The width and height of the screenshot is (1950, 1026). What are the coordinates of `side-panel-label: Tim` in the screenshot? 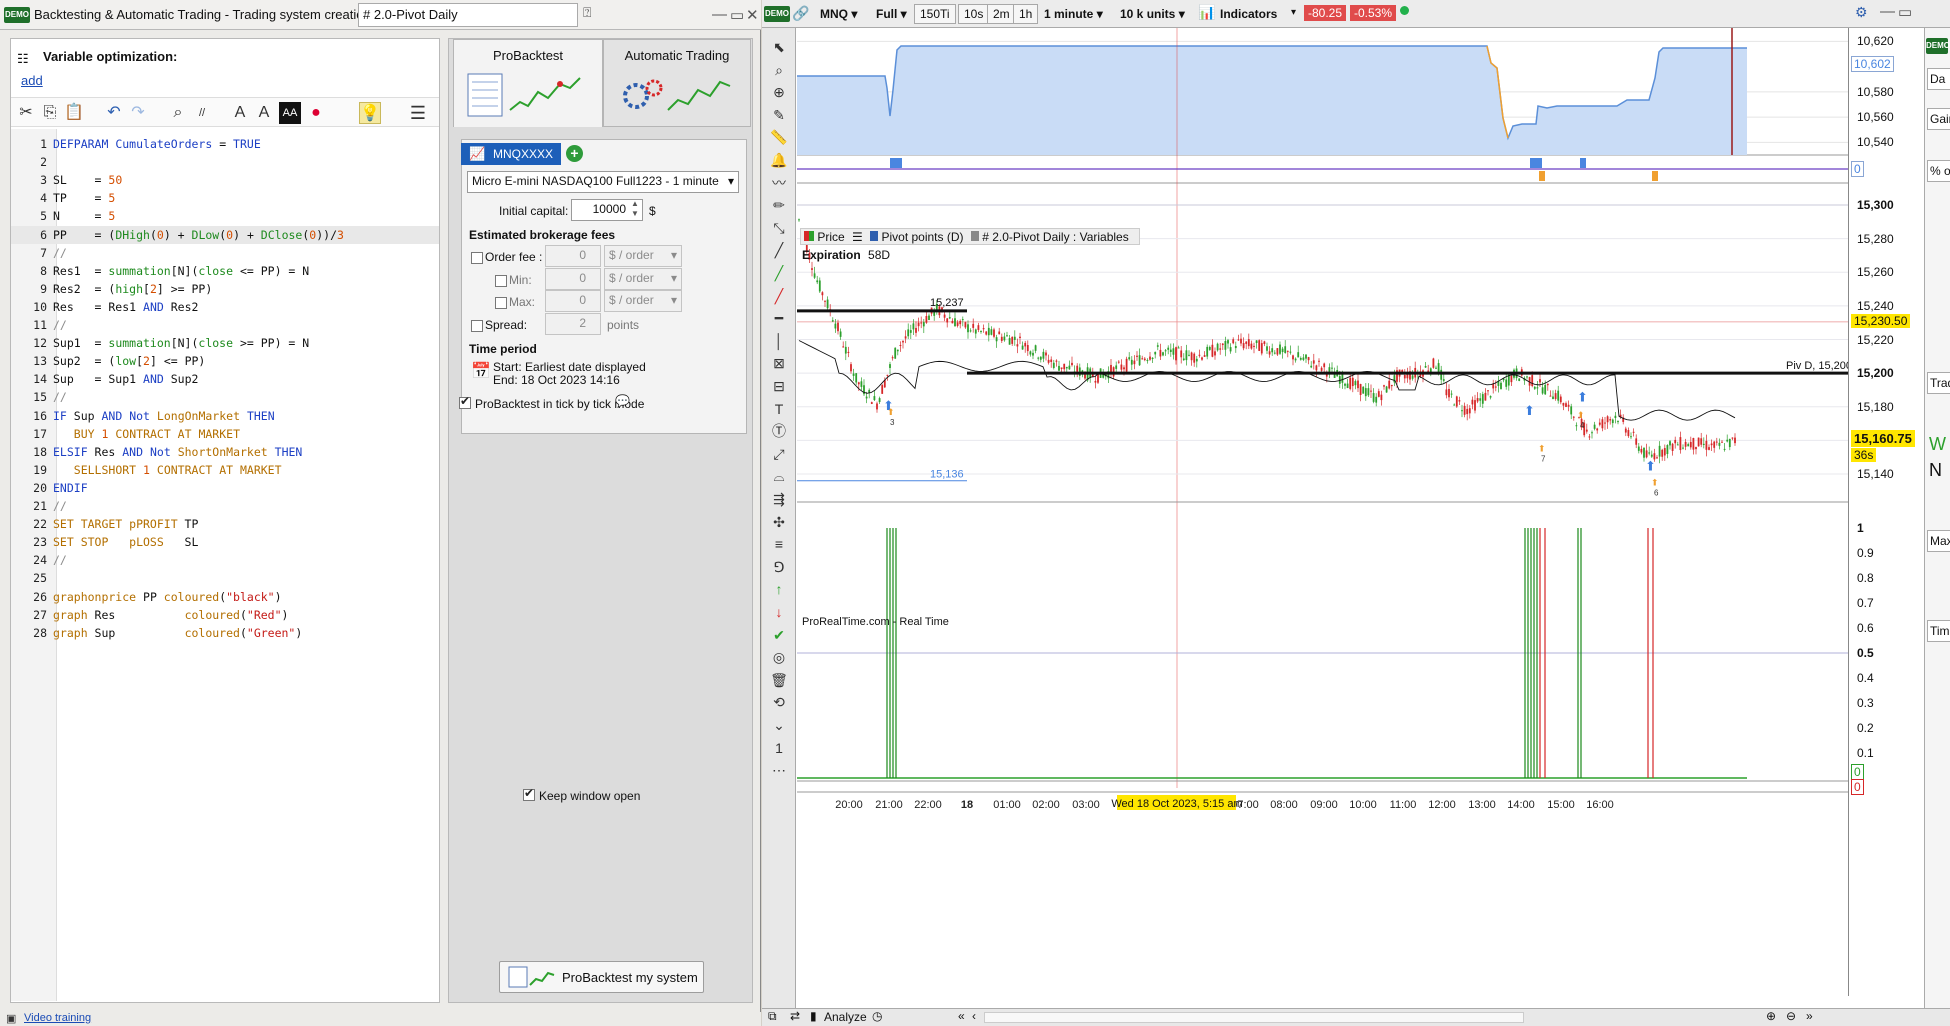 It's located at (1938, 631).